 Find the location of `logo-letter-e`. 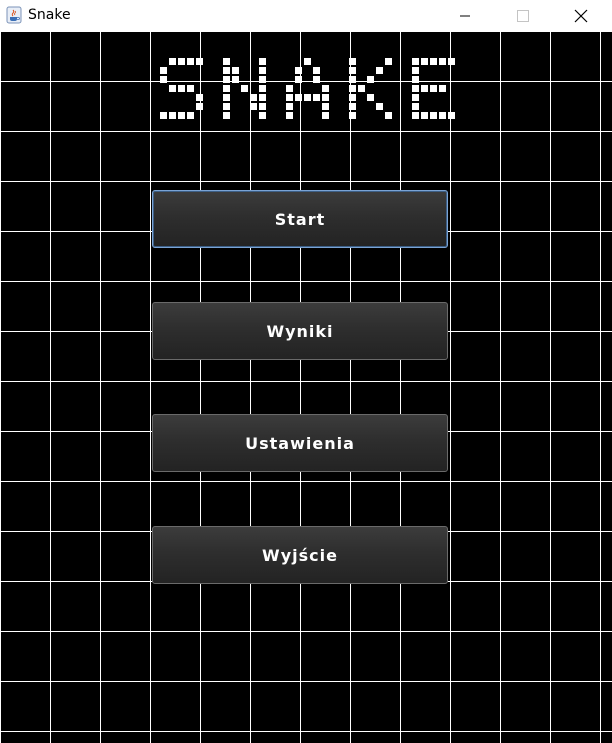

logo-letter-e is located at coordinates (433, 88).